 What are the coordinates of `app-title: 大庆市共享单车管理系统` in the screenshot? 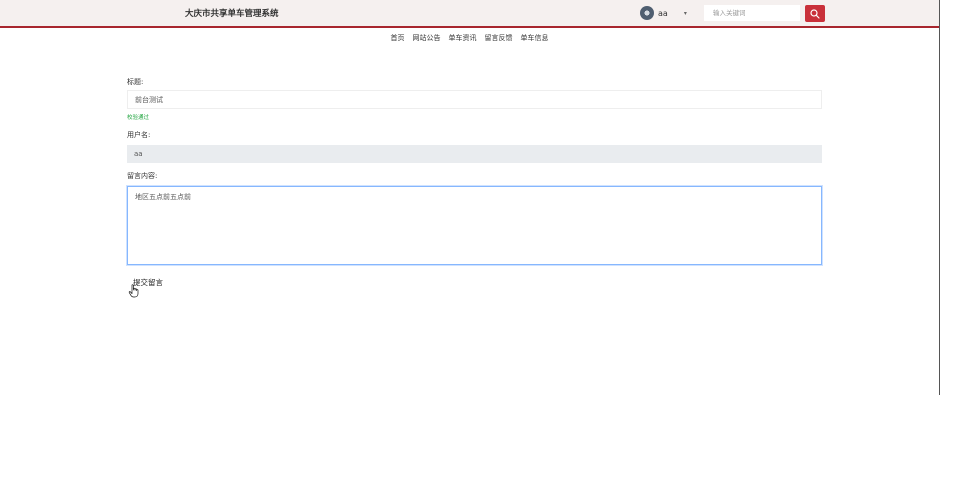 It's located at (232, 14).